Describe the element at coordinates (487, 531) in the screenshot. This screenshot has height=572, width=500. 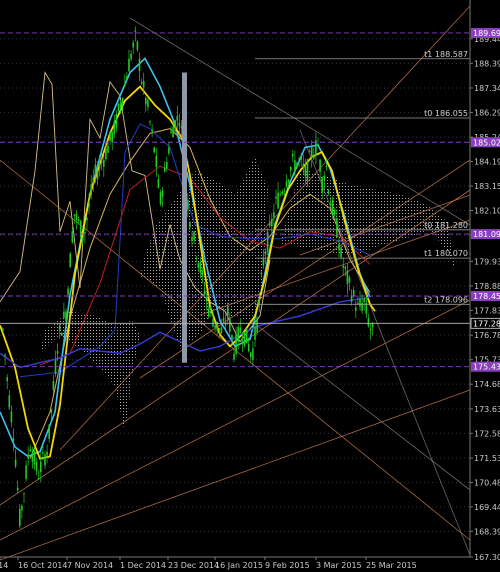
I see `y-tick-label: 168.395` at that location.